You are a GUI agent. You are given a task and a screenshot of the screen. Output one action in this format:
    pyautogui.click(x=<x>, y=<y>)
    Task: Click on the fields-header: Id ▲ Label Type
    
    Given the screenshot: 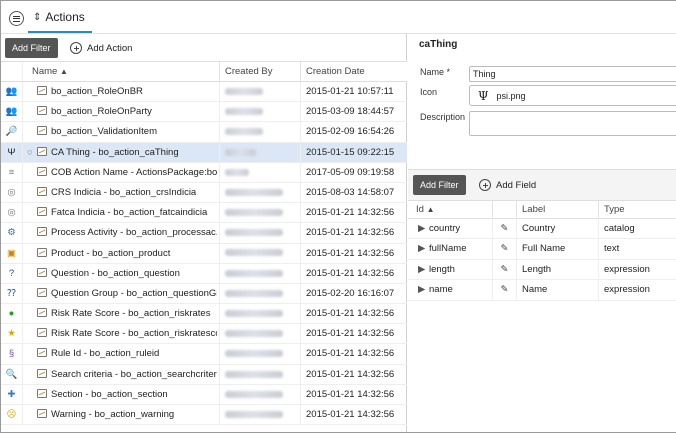 What is the action you would take?
    pyautogui.click(x=542, y=209)
    